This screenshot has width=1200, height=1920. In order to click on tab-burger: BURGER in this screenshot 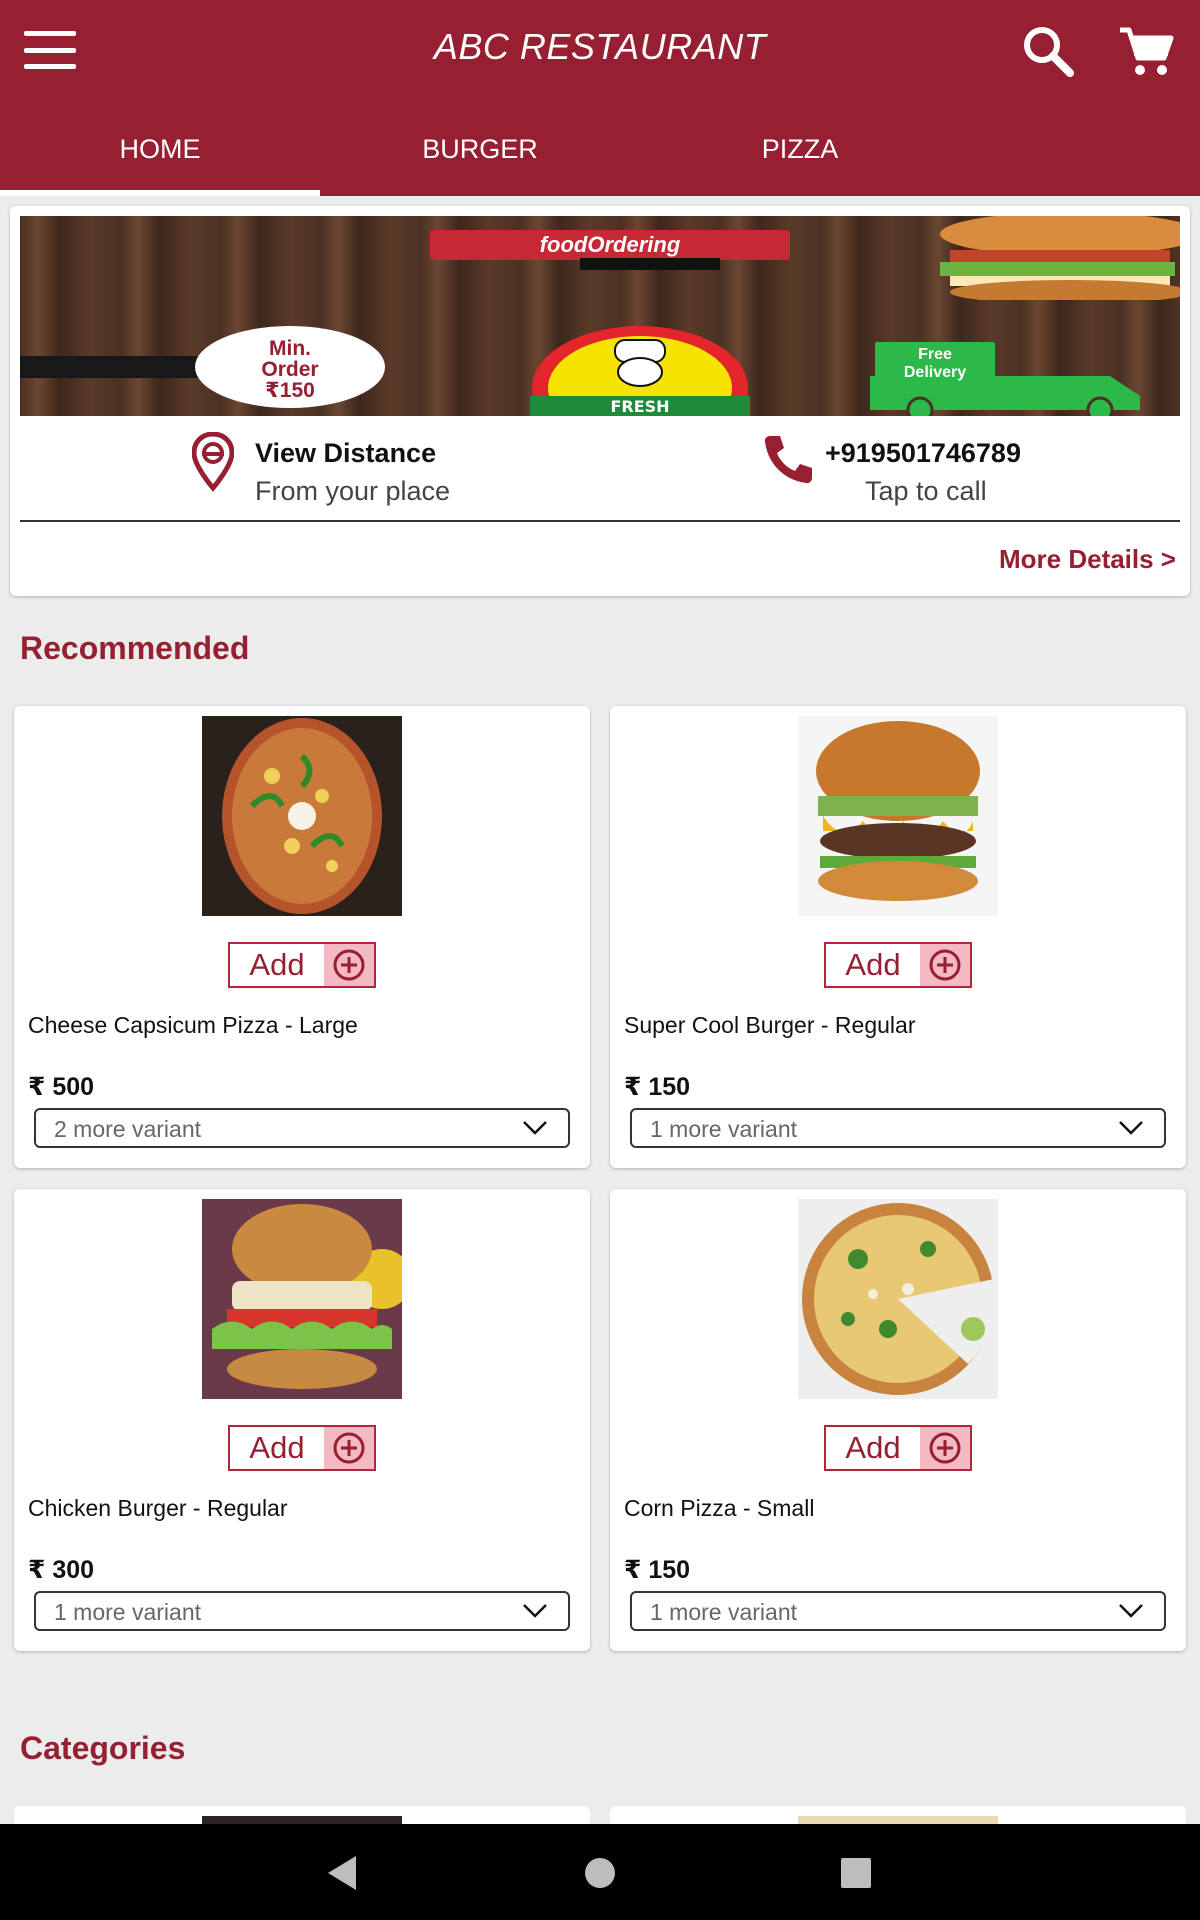, I will do `click(480, 153)`.